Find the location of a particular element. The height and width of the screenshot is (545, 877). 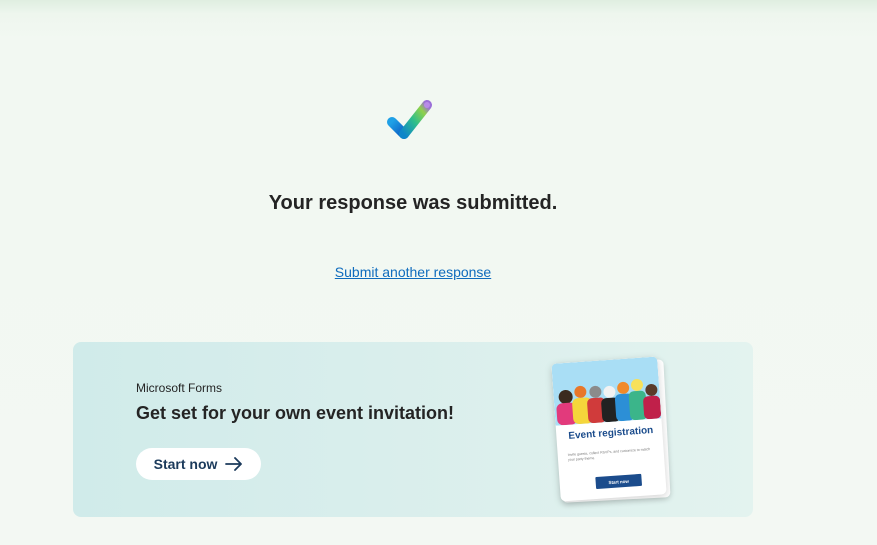

promo-title: Get set for your own event invitation! is located at coordinates (295, 413).